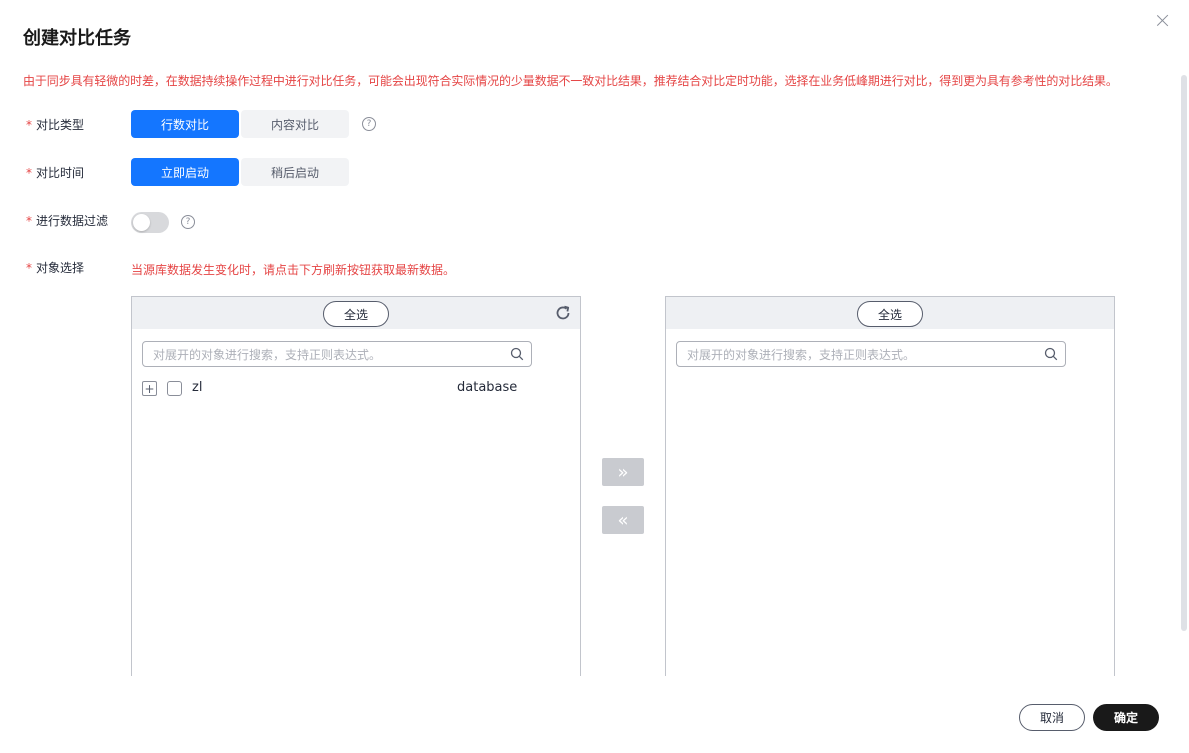 Image resolution: width=1189 pixels, height=753 pixels. What do you see at coordinates (623, 472) in the screenshot?
I see `move-right-button: »` at bounding box center [623, 472].